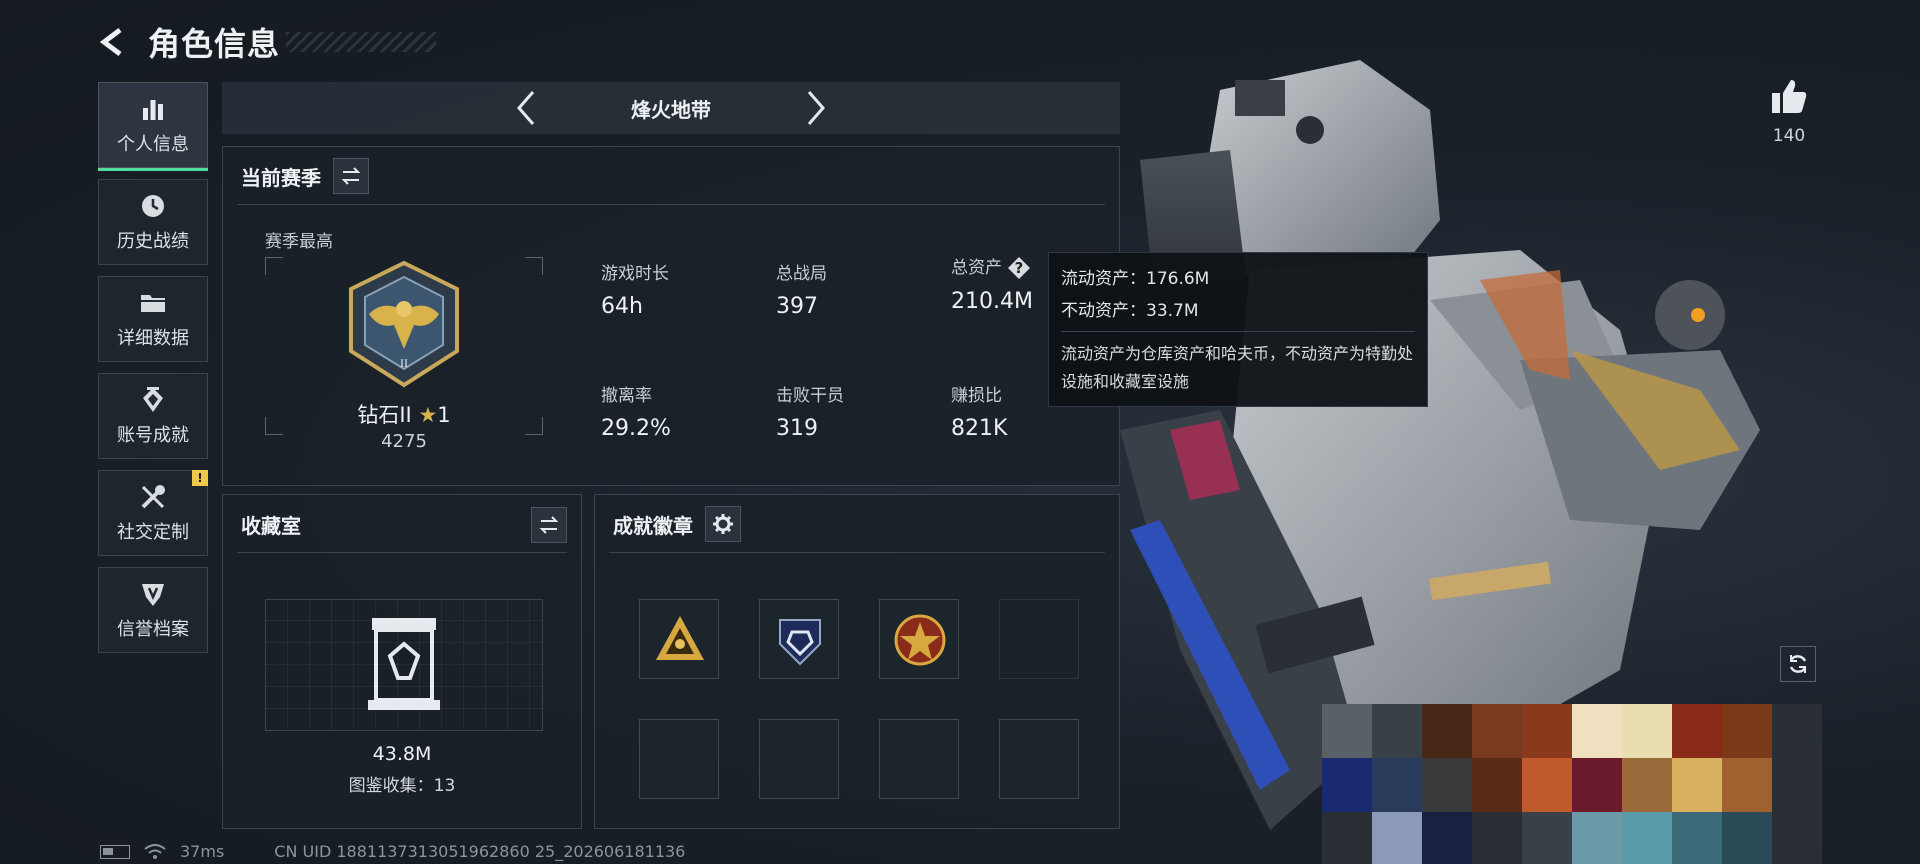 This screenshot has width=1920, height=864. I want to click on badge-settings-button, so click(723, 524).